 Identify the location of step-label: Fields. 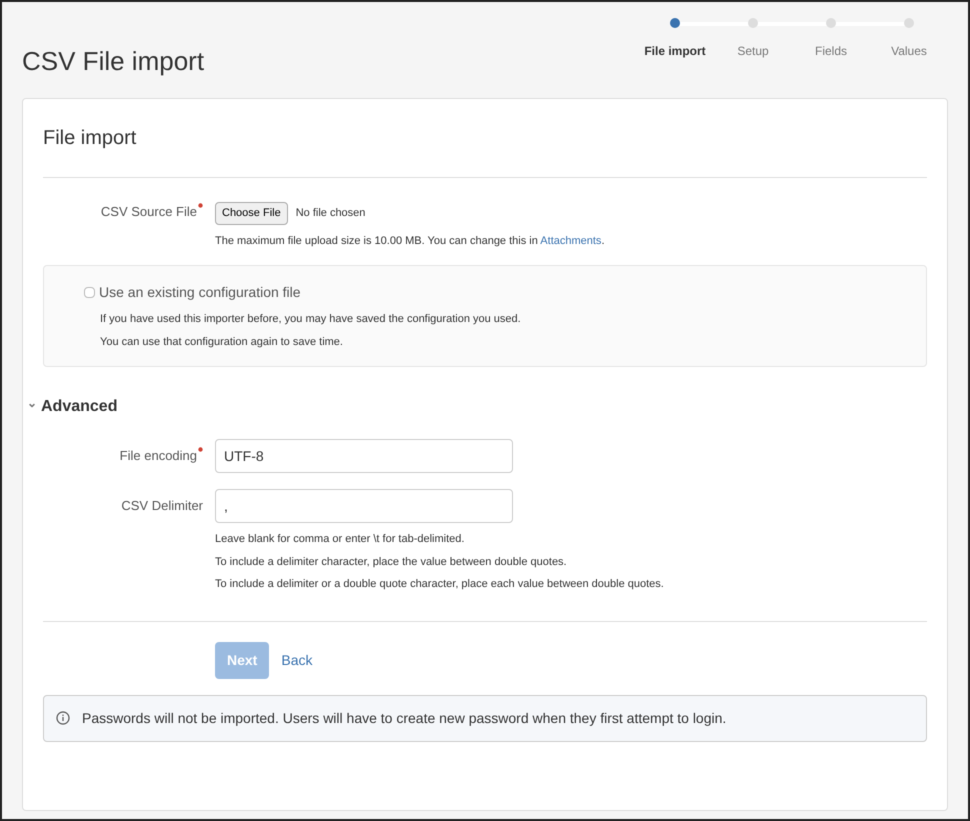
(830, 51).